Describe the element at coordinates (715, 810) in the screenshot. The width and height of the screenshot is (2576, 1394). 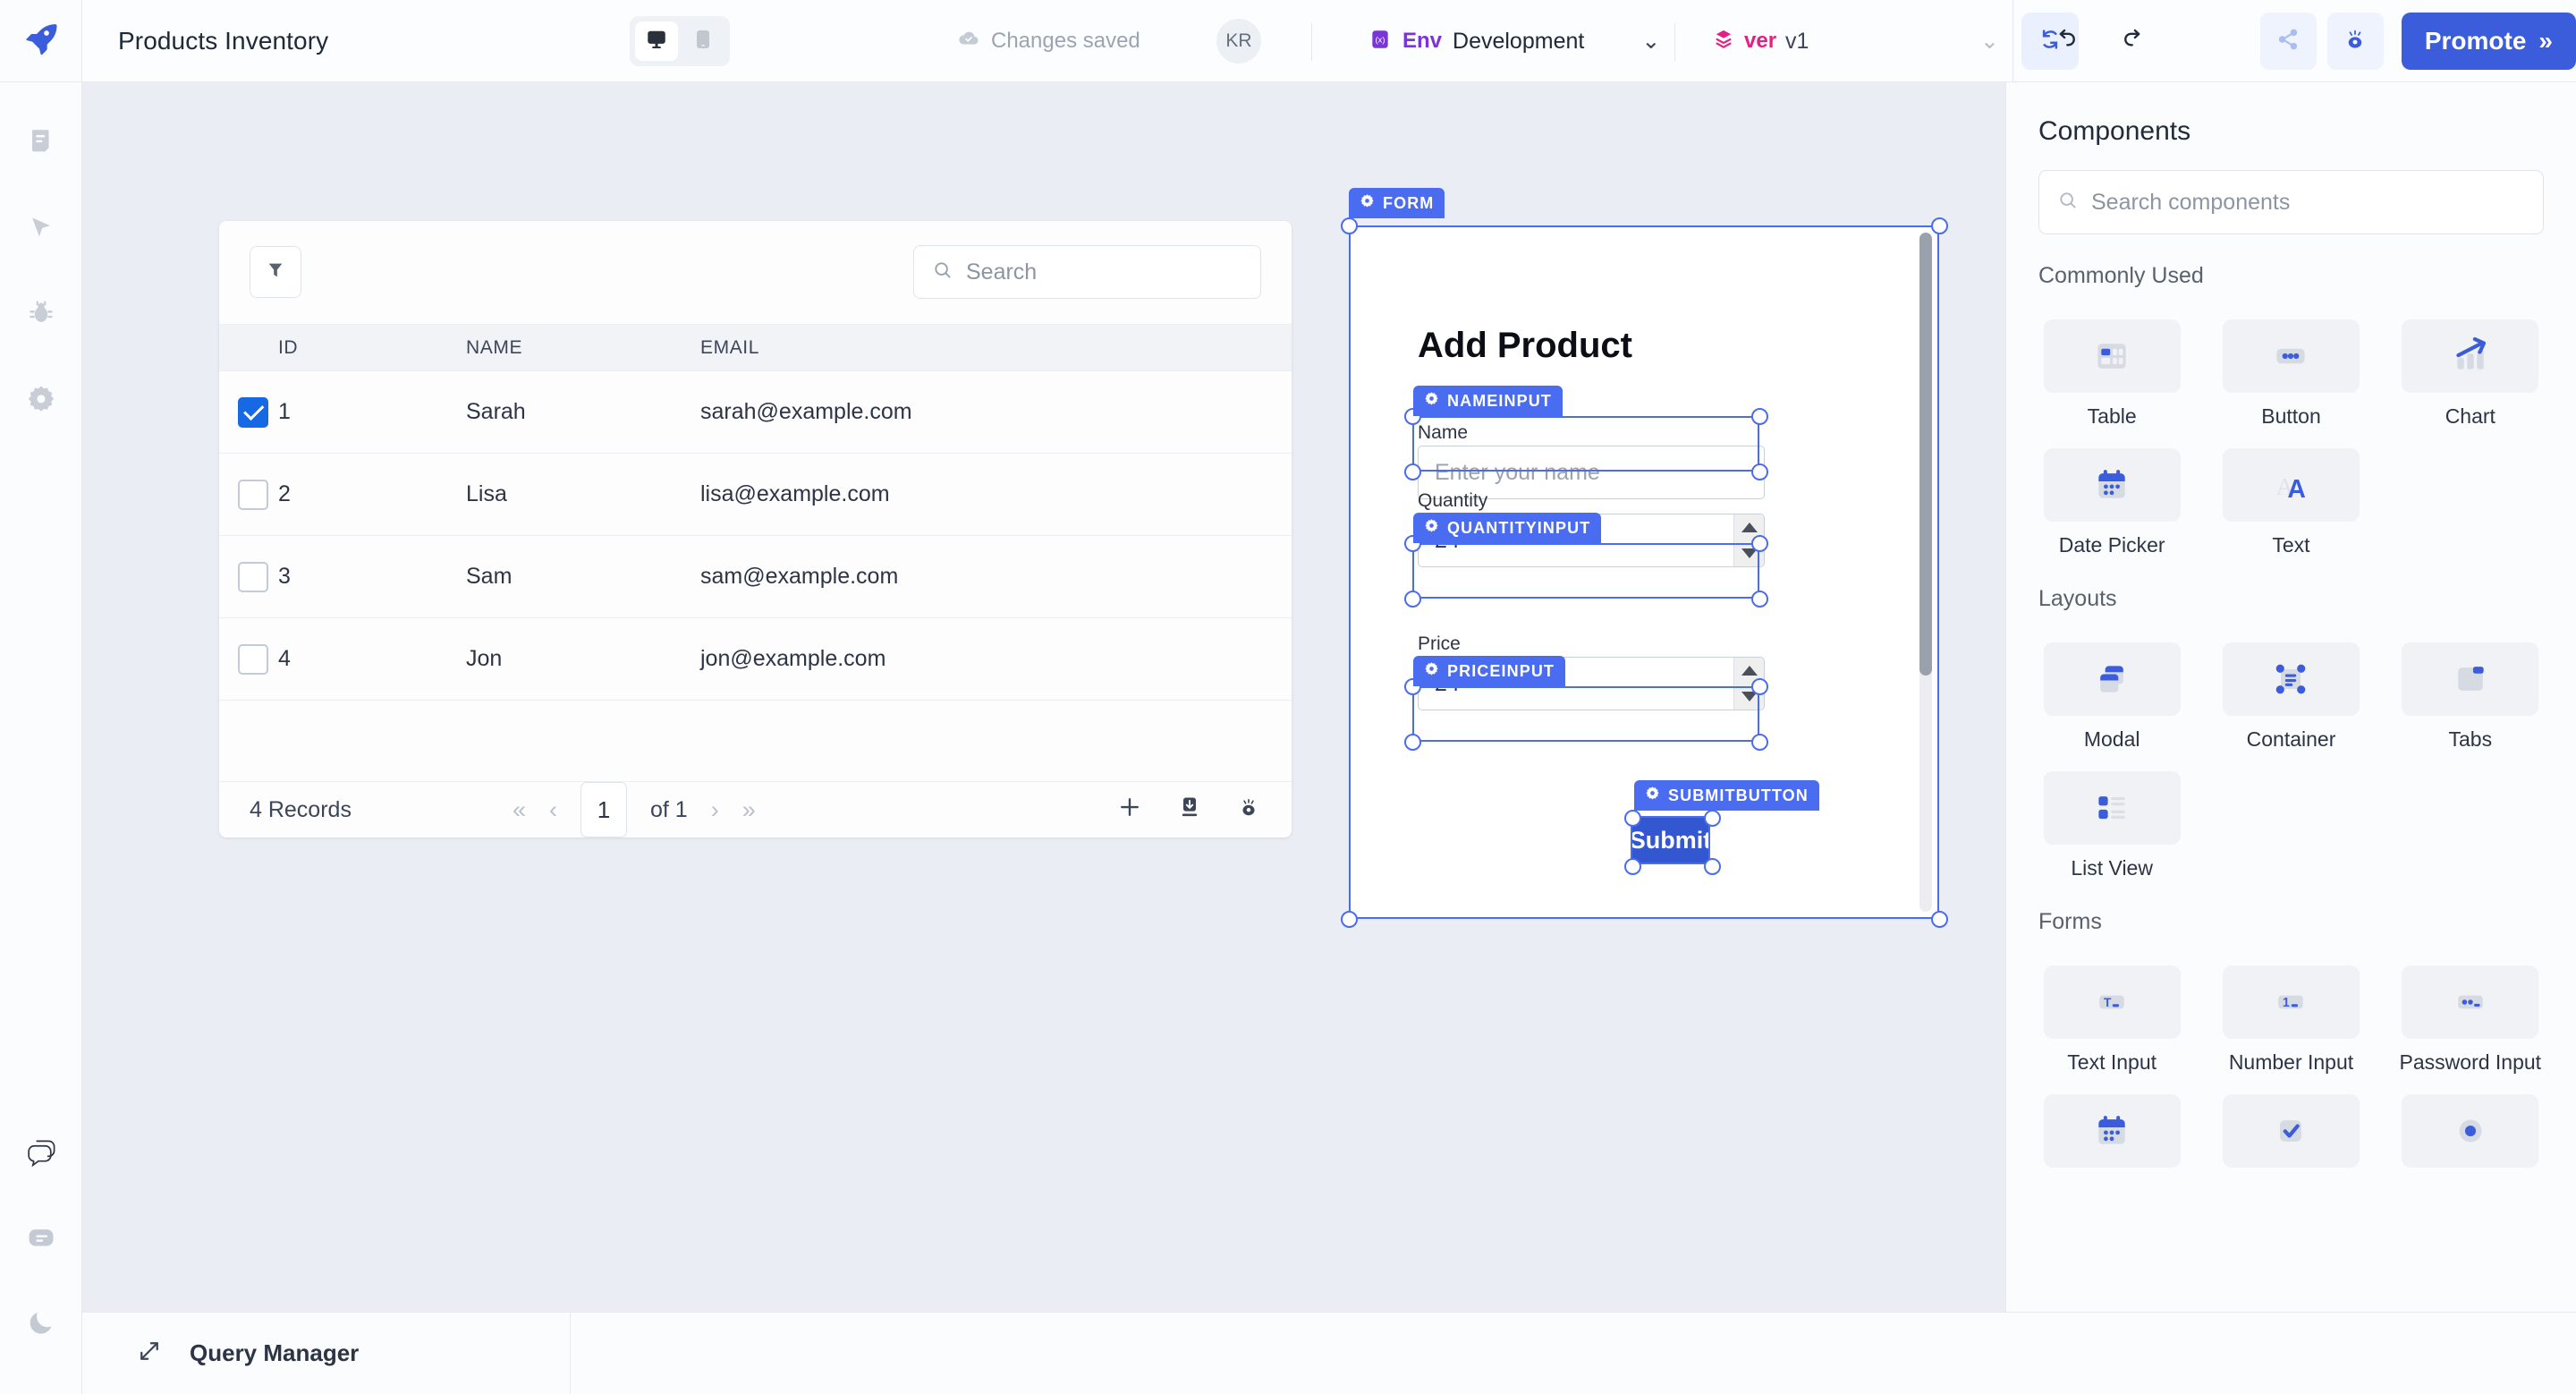
I see `pagination-next-button: ›` at that location.